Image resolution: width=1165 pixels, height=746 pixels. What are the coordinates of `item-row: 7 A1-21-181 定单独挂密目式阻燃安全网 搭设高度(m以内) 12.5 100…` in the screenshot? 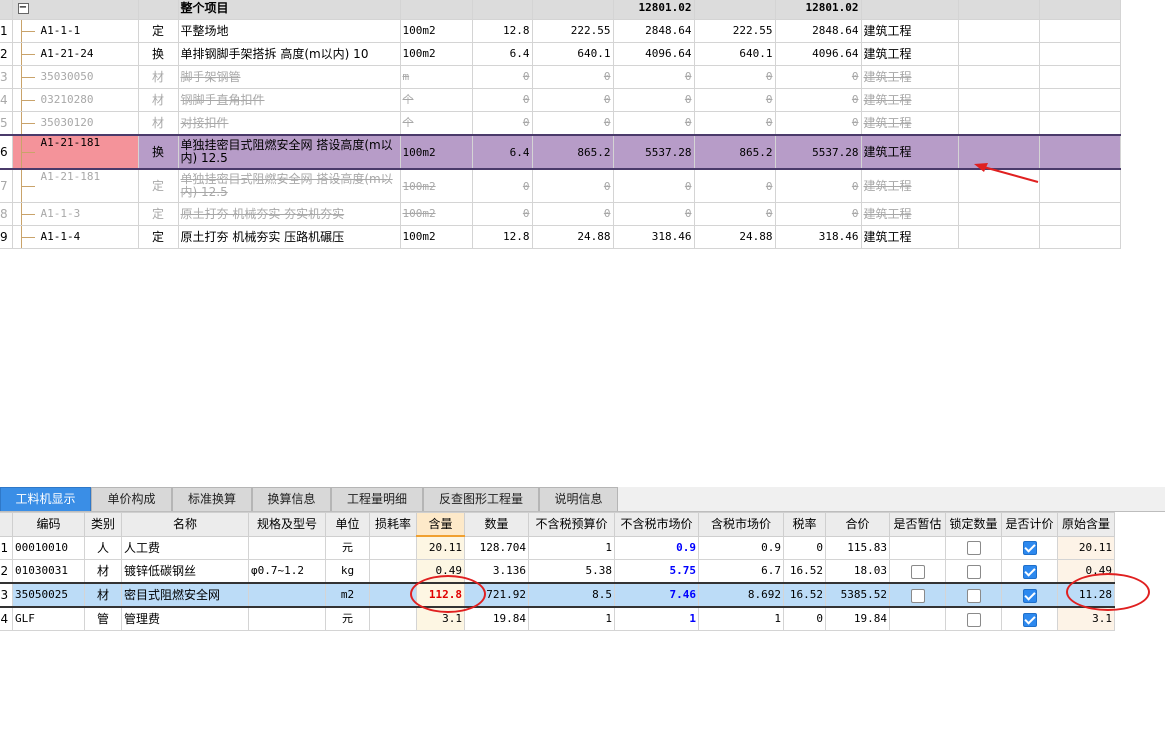 It's located at (560, 185).